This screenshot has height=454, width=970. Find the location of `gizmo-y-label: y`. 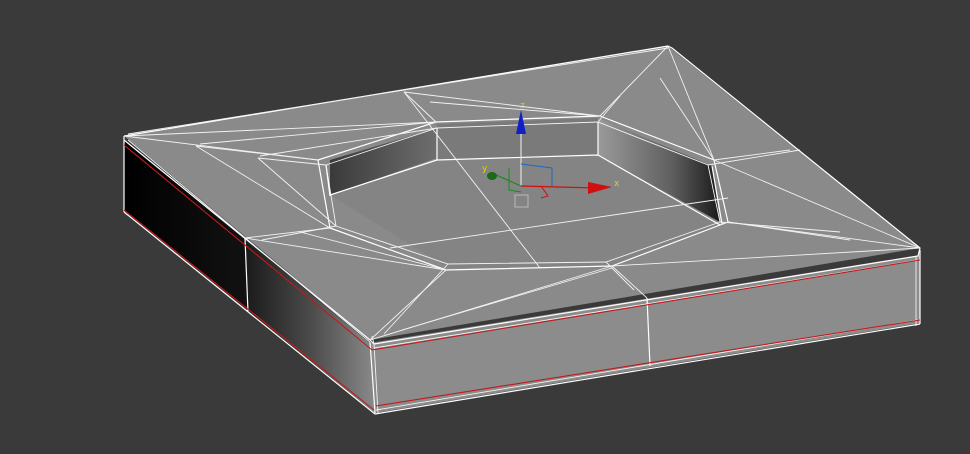

gizmo-y-label: y is located at coordinates (485, 169).